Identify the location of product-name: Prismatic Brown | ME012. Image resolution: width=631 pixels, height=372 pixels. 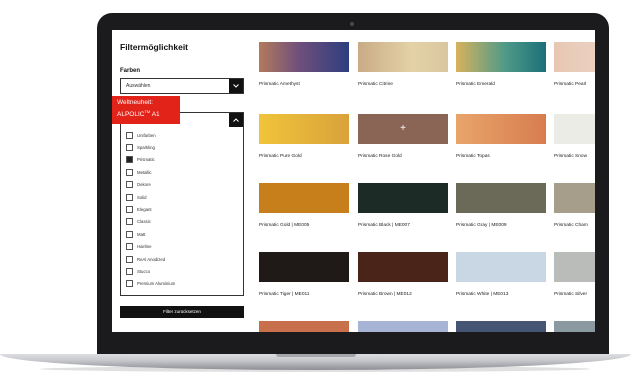
(385, 294).